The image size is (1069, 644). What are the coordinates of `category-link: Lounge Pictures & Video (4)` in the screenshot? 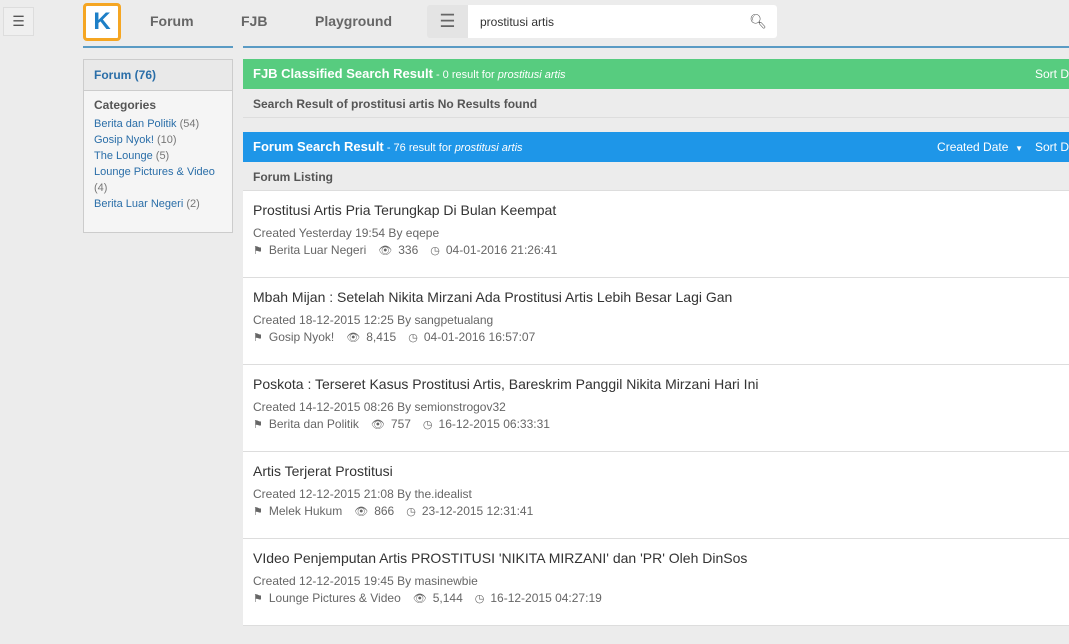 It's located at (158, 180).